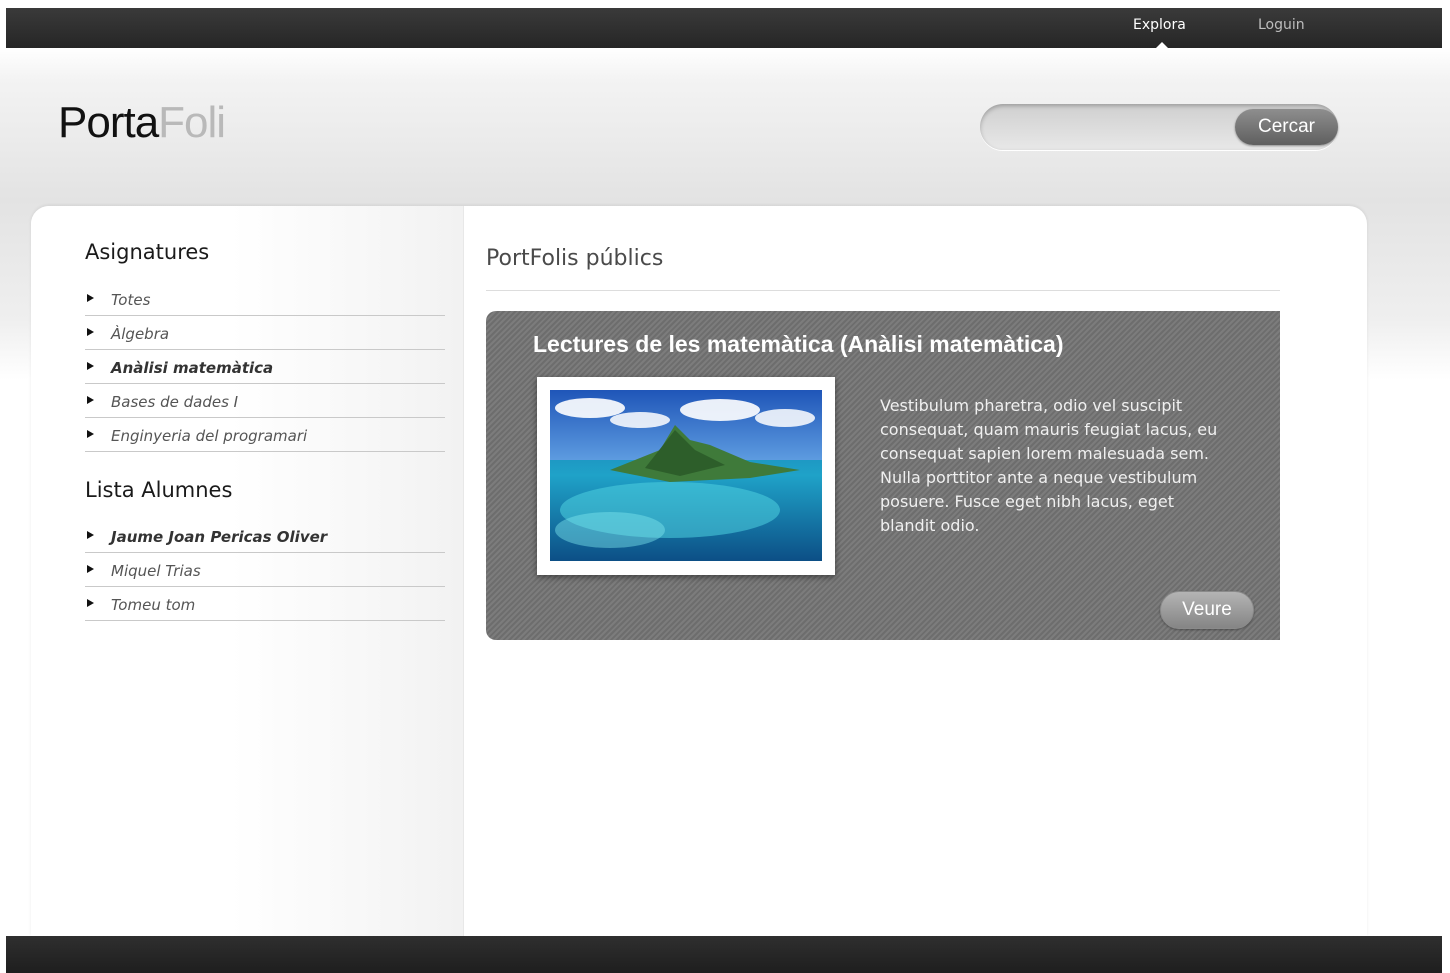 This screenshot has height=973, width=1450. Describe the element at coordinates (147, 252) in the screenshot. I see `subjects-heading: Asignatures` at that location.